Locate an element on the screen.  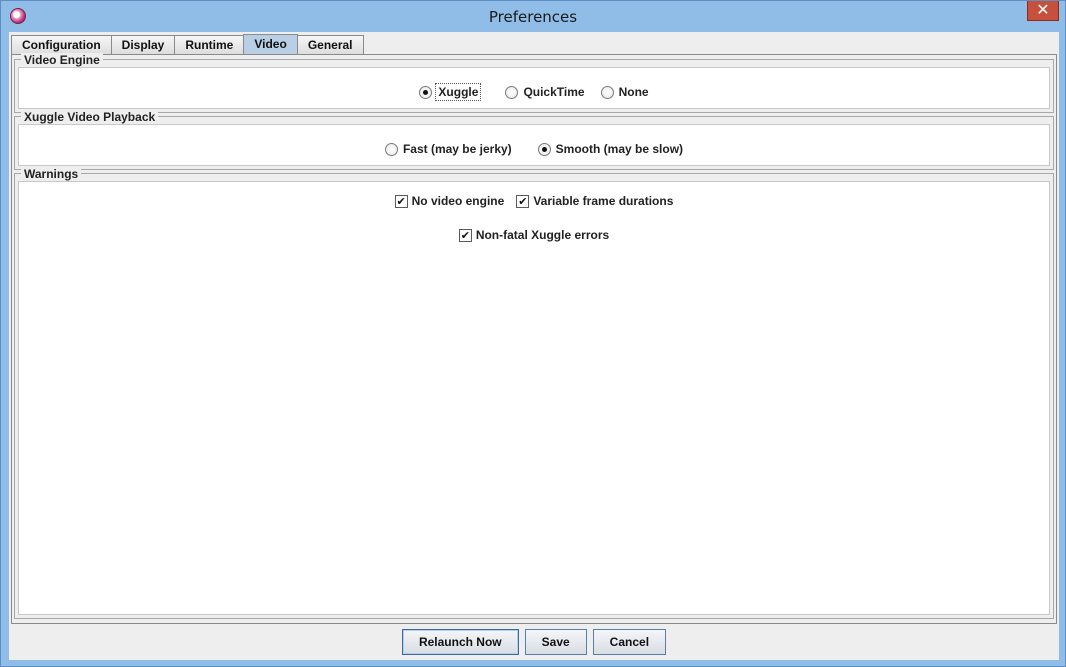
checkbox-variable-frame-durations: ✔ Variable frame durations is located at coordinates (594, 201).